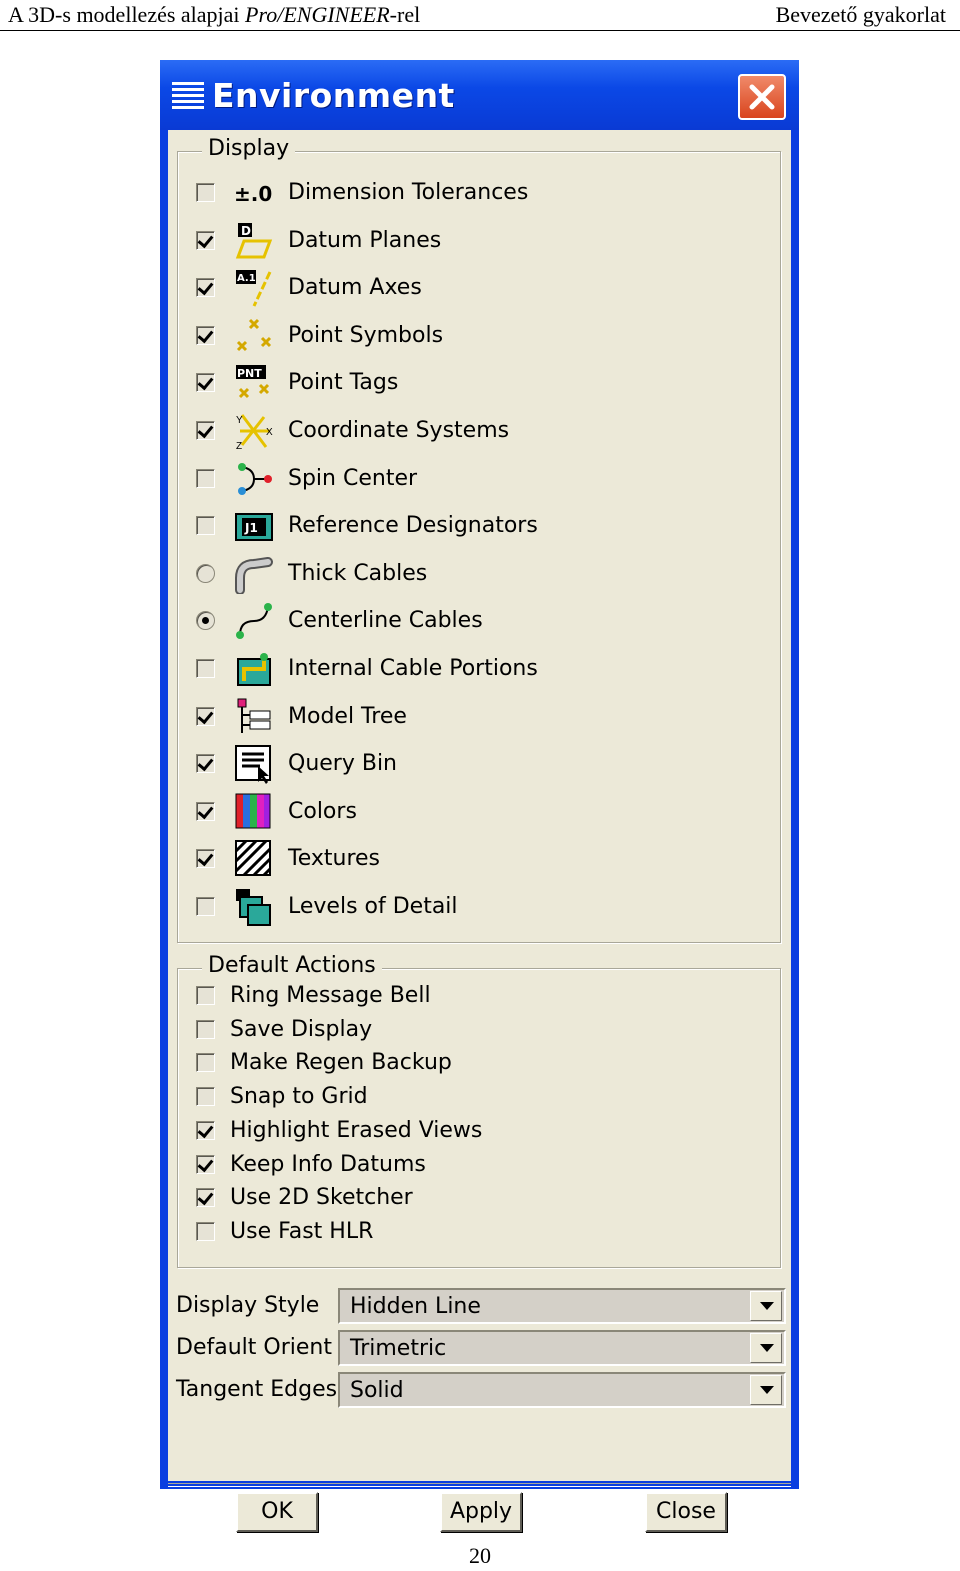 This screenshot has height=1571, width=960. Describe the element at coordinates (334, 858) in the screenshot. I see `display-option-label: Textures` at that location.